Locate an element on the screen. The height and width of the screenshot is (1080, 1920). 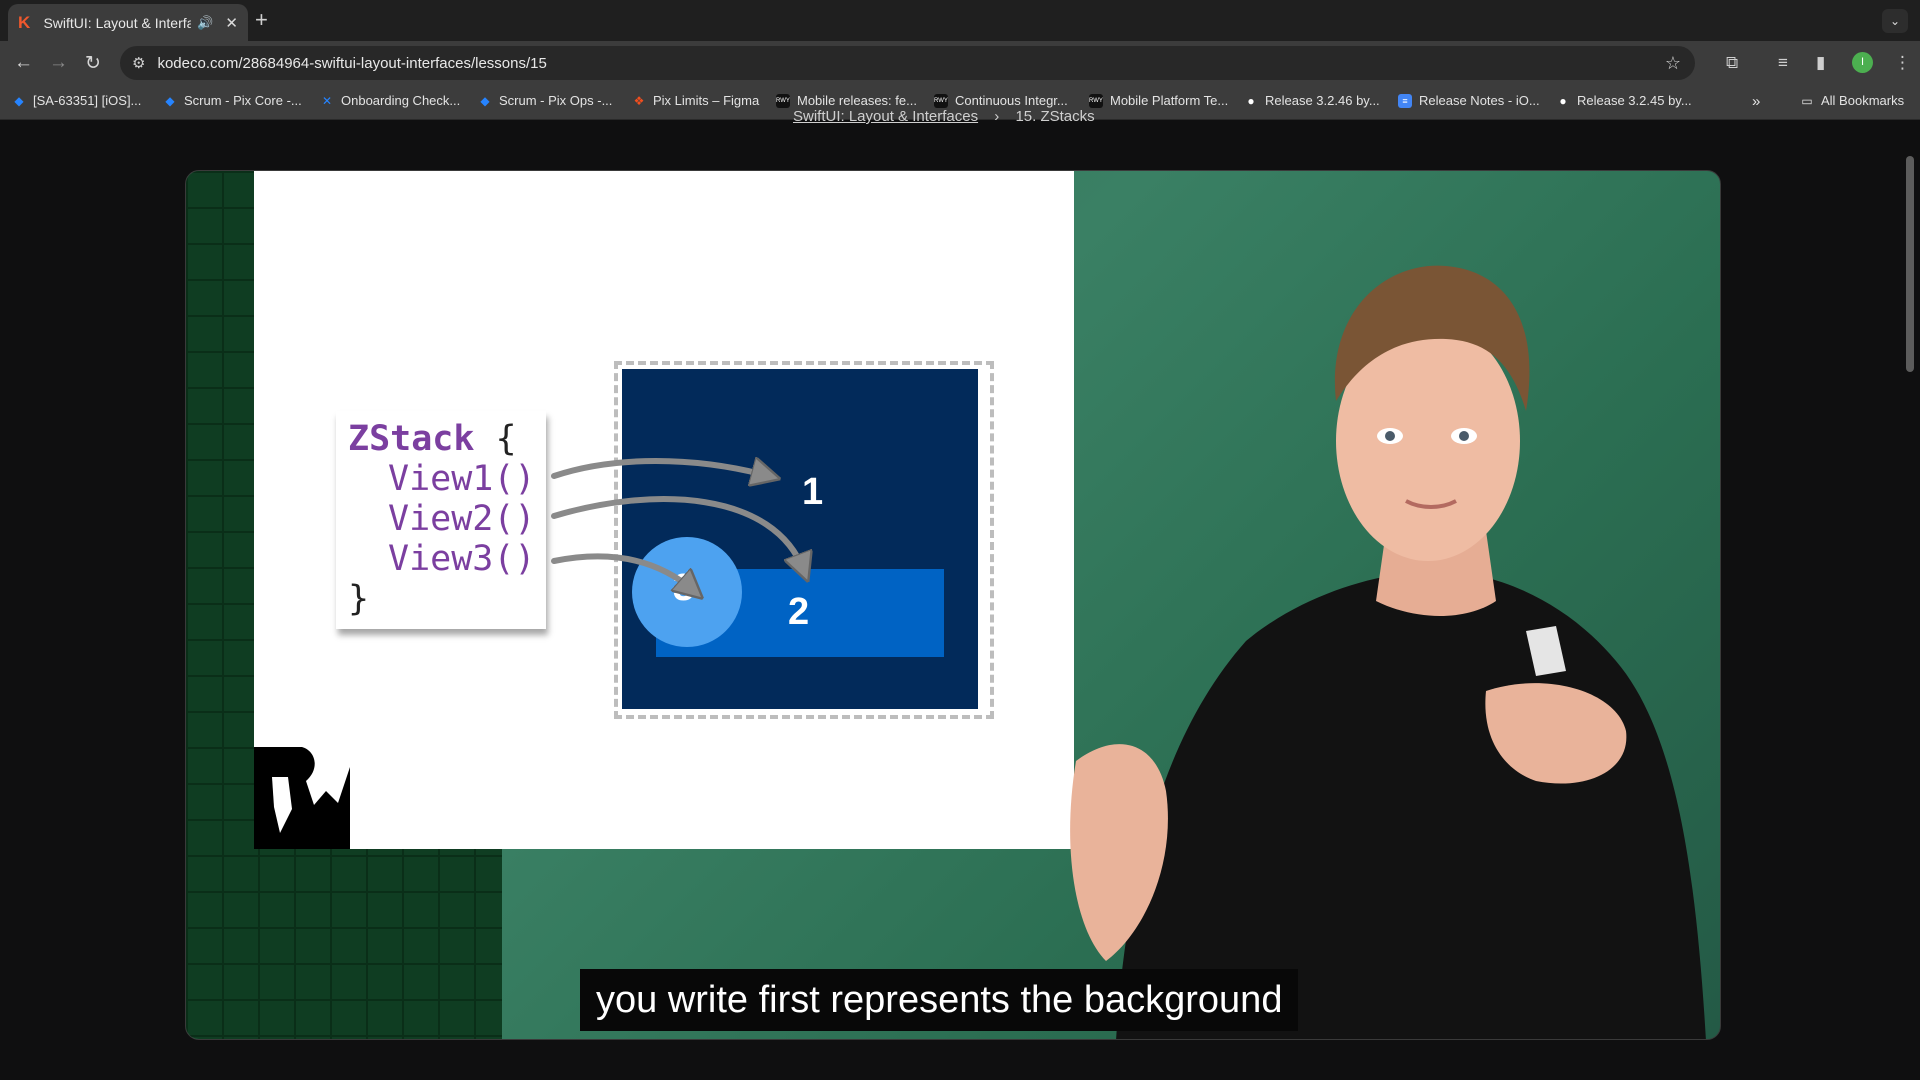
breadcrumb-course-link: SwiftUI: Layout & Interfaces is located at coordinates (885, 116).